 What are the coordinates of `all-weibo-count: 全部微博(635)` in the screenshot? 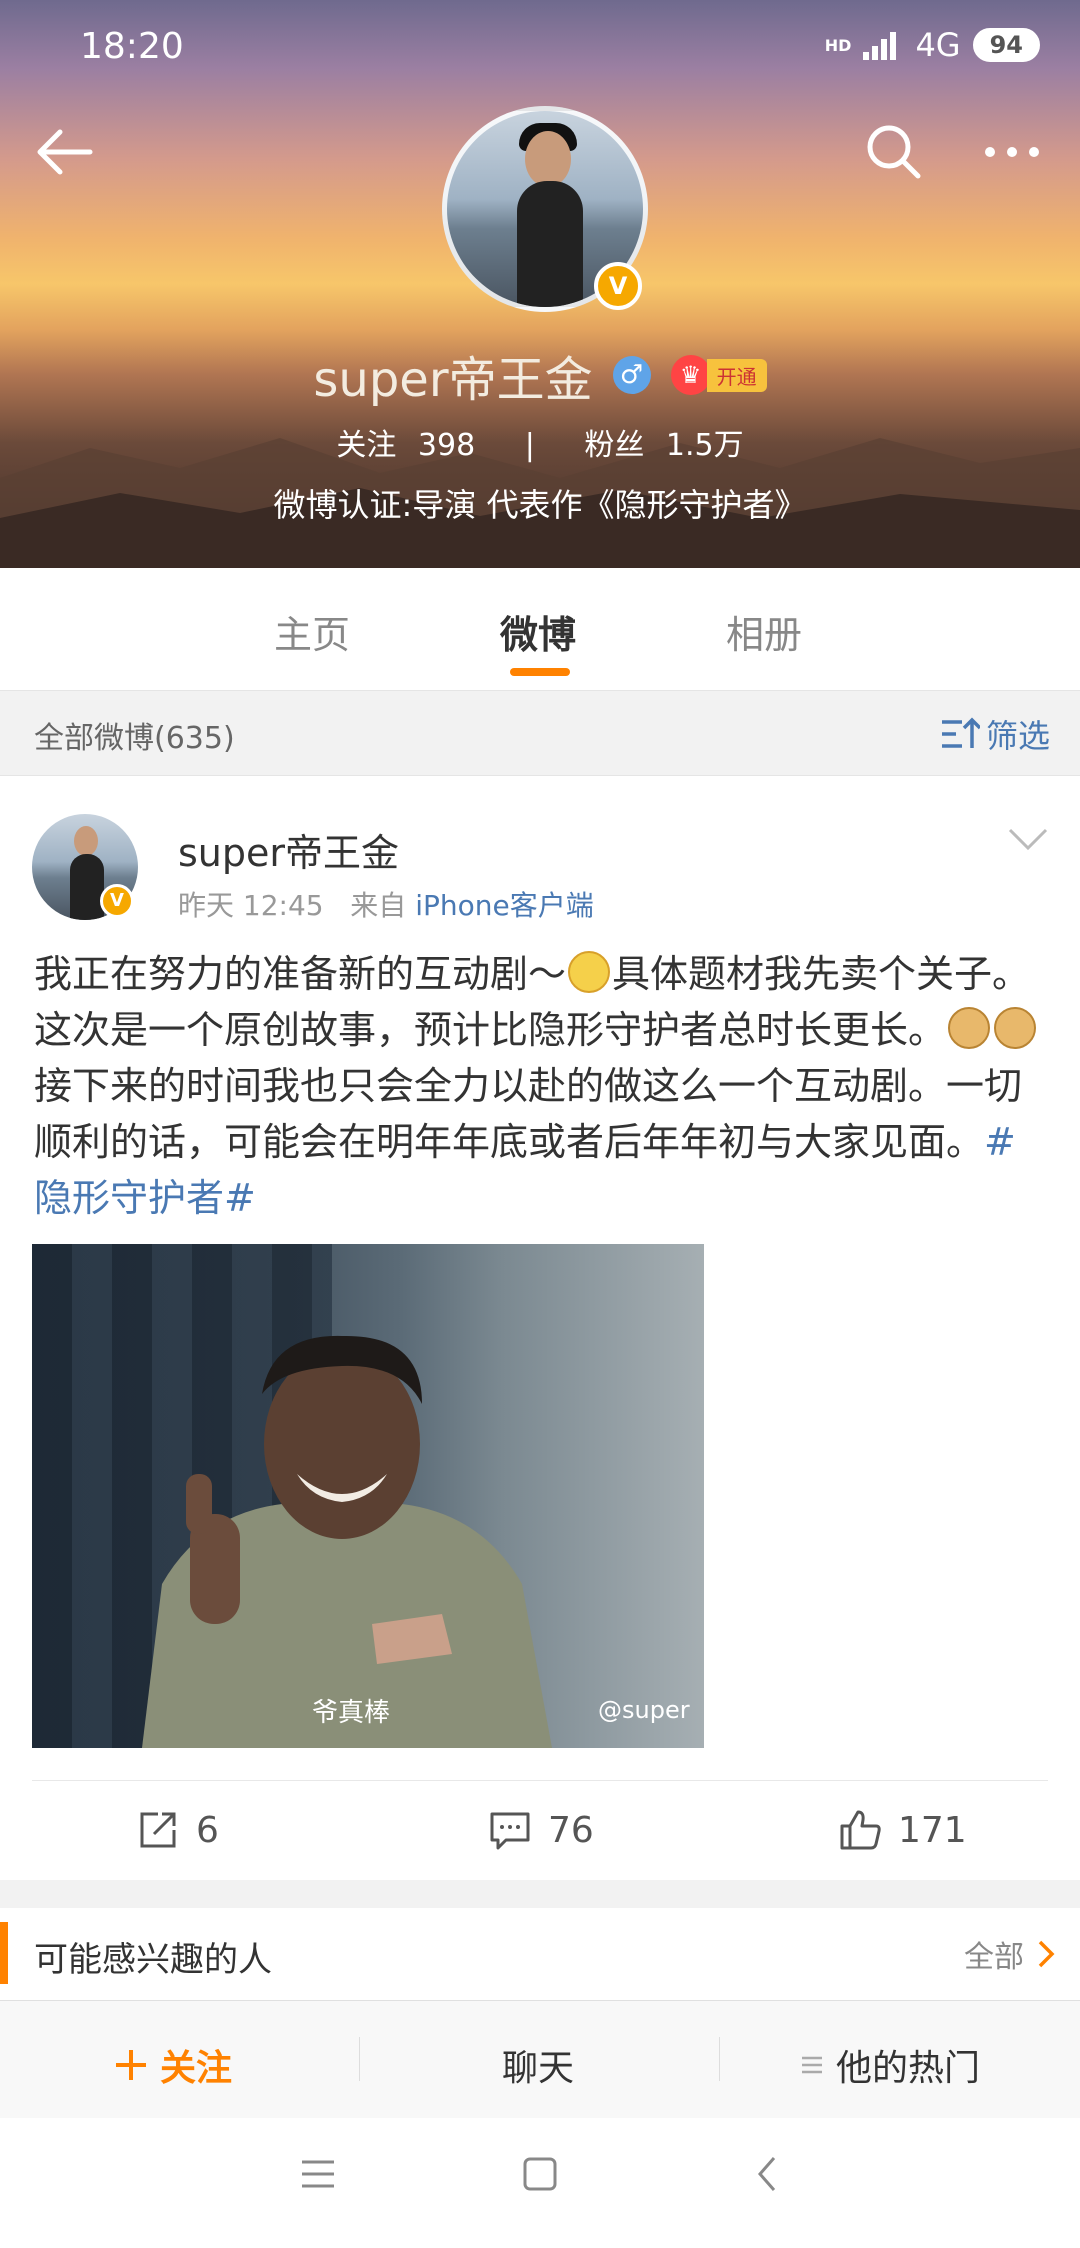 It's located at (134, 738).